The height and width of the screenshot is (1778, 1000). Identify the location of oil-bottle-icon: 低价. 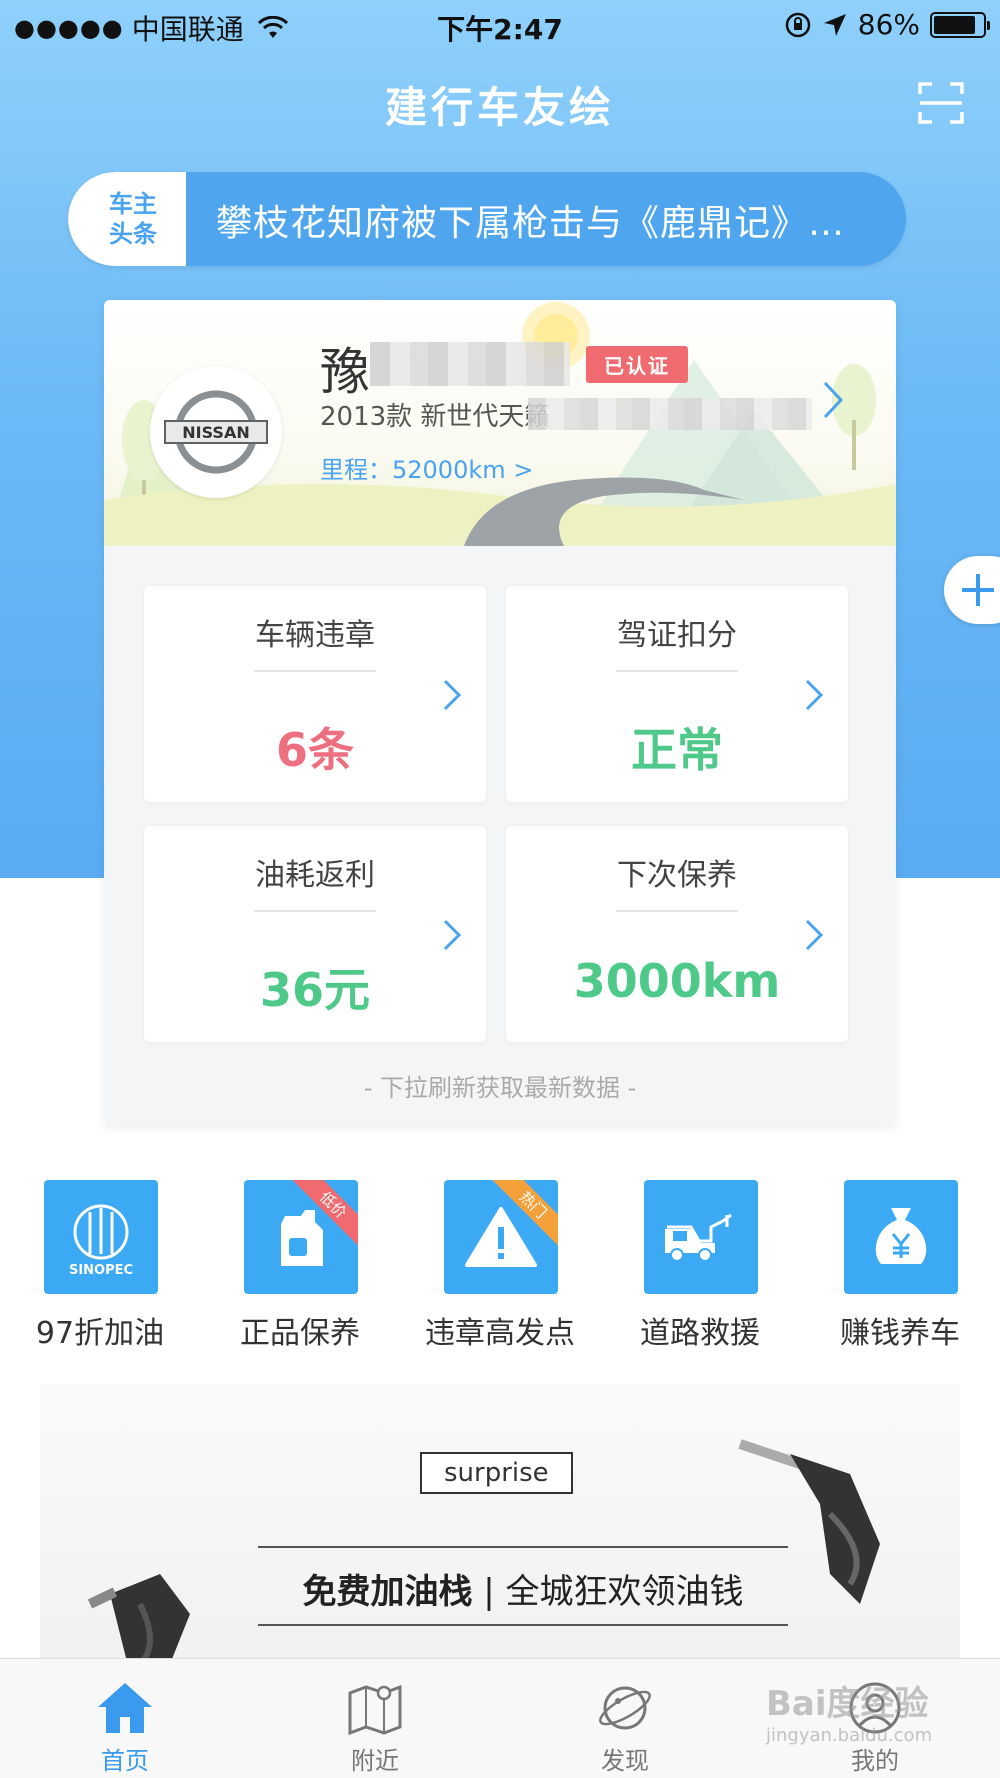
(301, 1237).